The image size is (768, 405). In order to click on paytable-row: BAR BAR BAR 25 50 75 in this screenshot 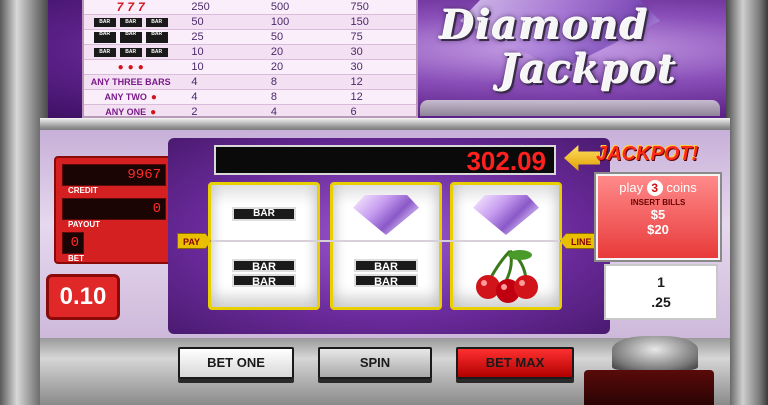, I will do `click(250, 37)`.